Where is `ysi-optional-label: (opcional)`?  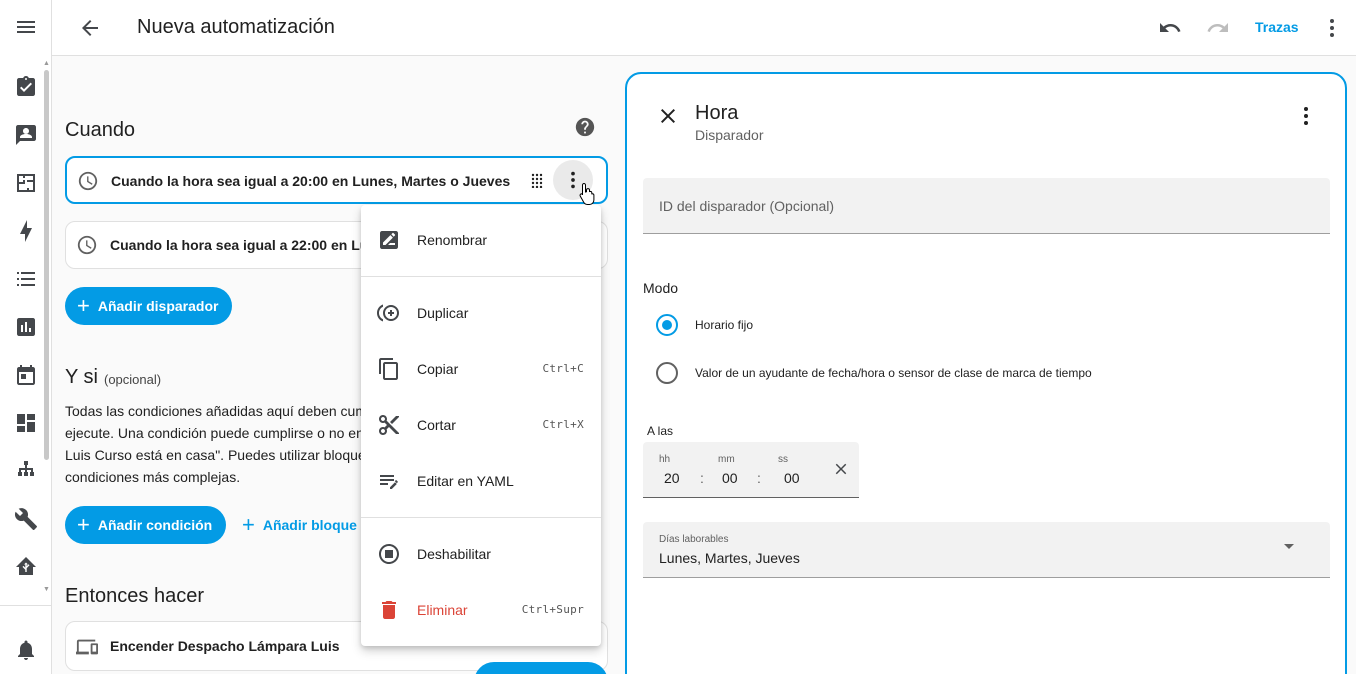 ysi-optional-label: (opcional) is located at coordinates (133, 379).